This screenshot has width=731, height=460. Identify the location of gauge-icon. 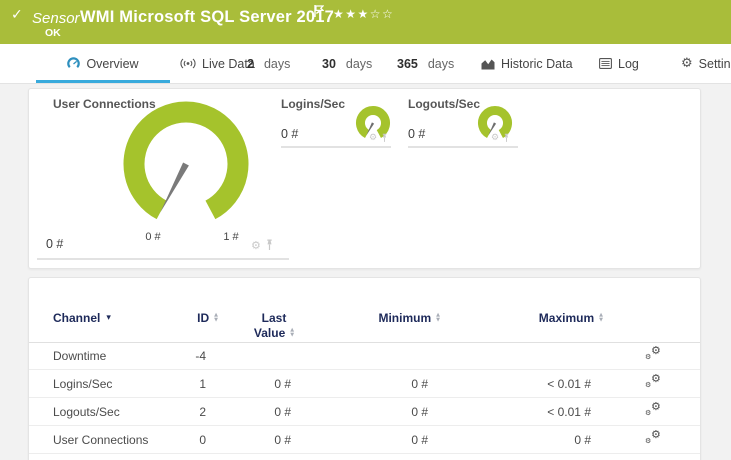
(74, 62).